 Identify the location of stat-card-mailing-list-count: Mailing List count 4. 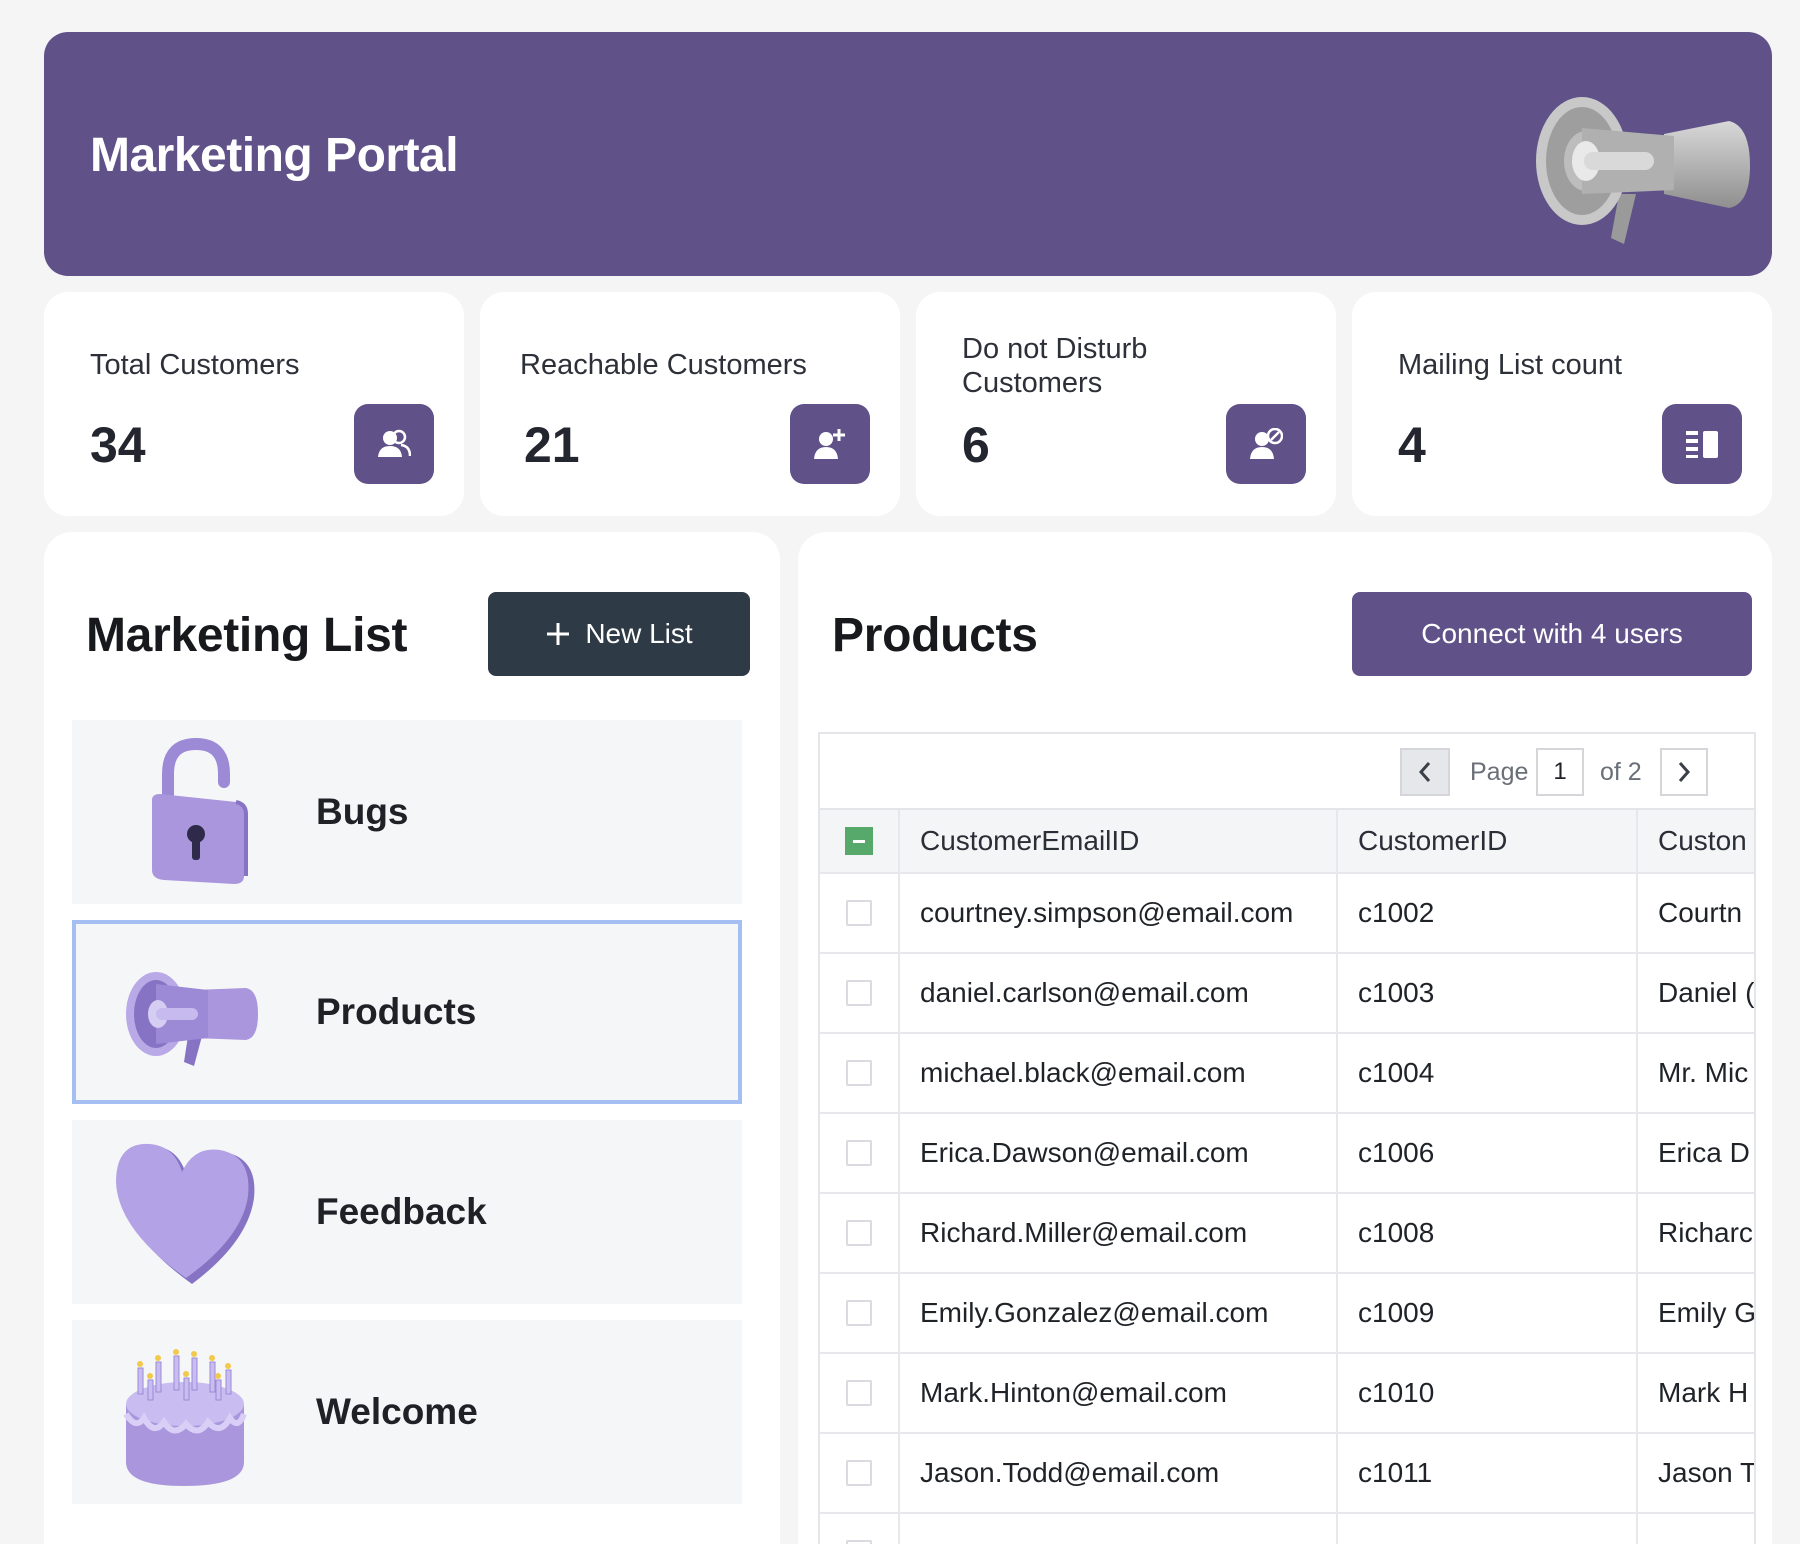
(1562, 404).